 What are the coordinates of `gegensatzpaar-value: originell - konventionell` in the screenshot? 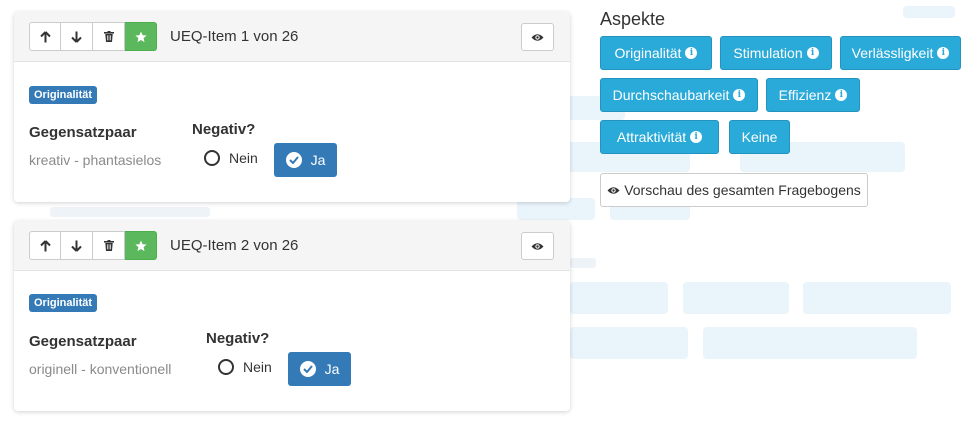 It's located at (100, 369).